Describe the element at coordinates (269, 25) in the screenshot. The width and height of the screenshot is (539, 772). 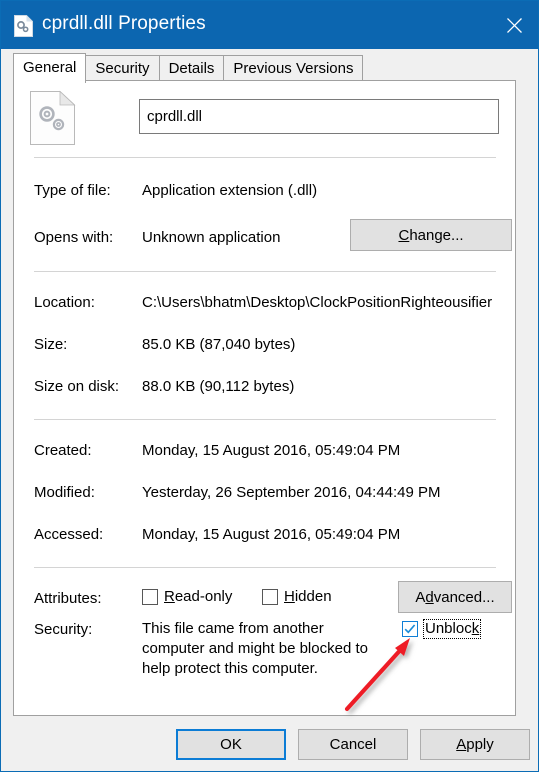
I see `title-bar: cprdll.dll Properties` at that location.